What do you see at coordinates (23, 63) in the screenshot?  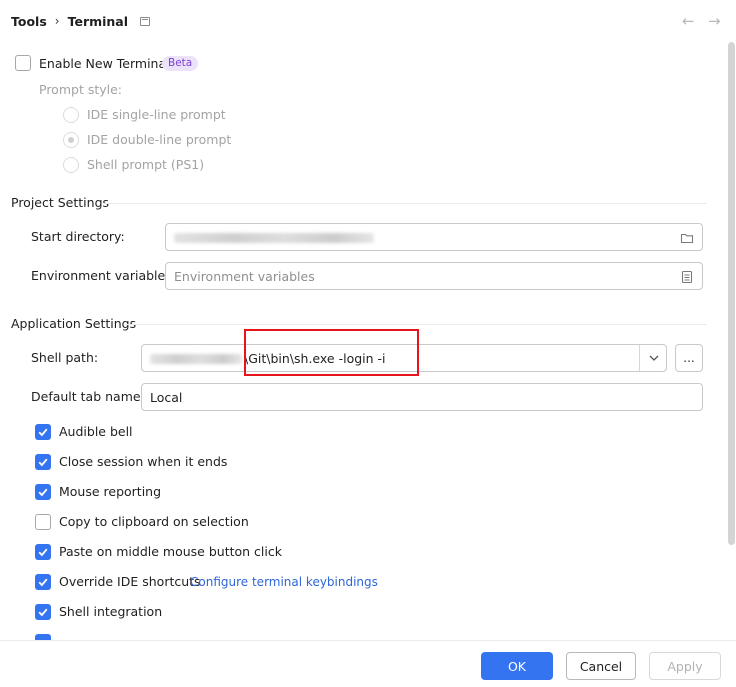 I see `enable-new-terminal-checkbox` at bounding box center [23, 63].